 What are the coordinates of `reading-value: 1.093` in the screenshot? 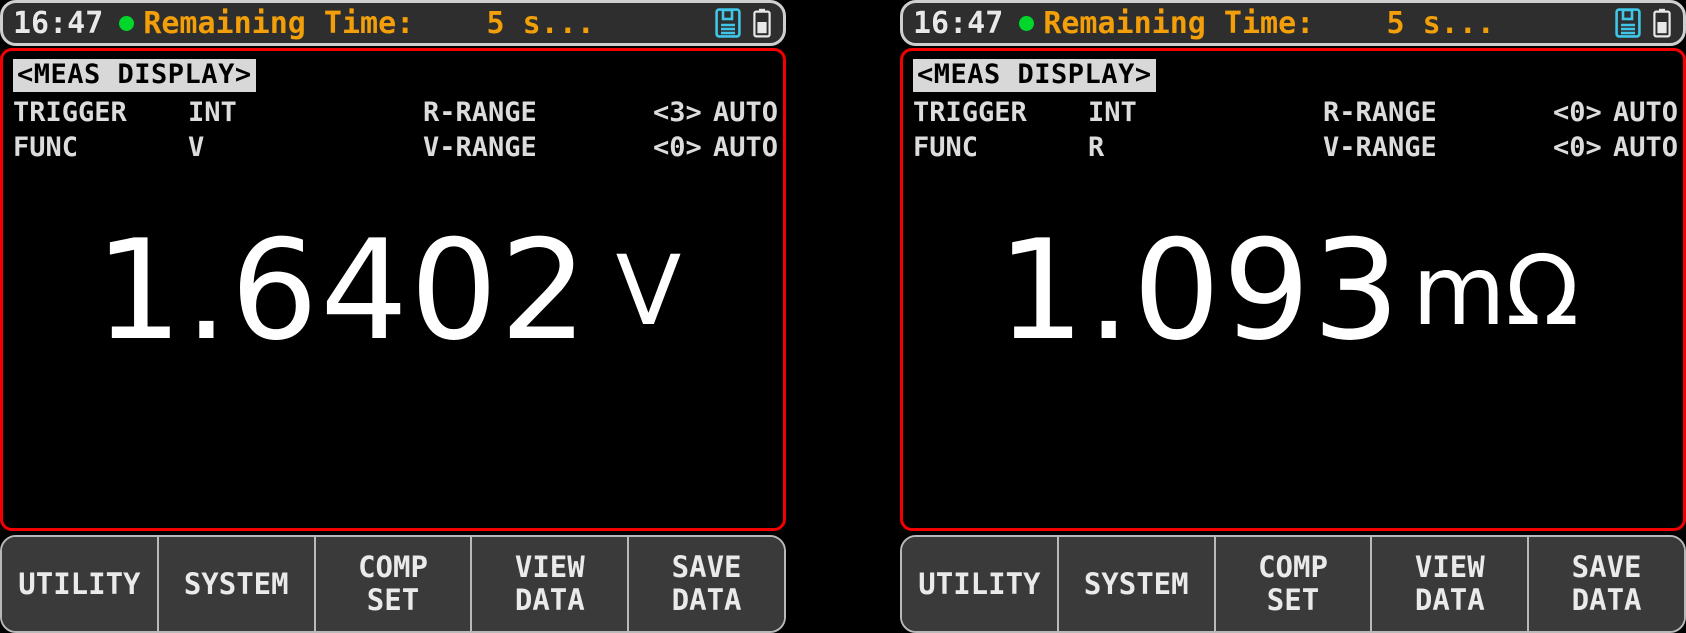 It's located at (1200, 290).